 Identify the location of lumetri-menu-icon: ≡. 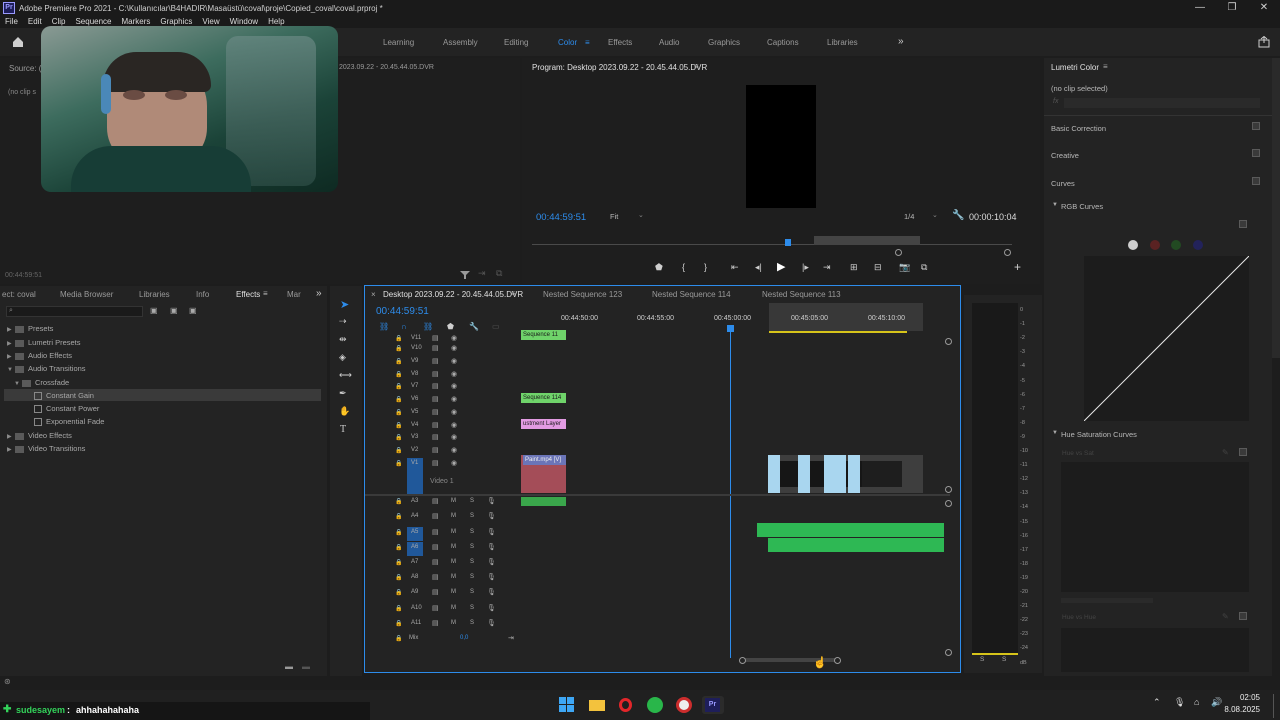
(1105, 66).